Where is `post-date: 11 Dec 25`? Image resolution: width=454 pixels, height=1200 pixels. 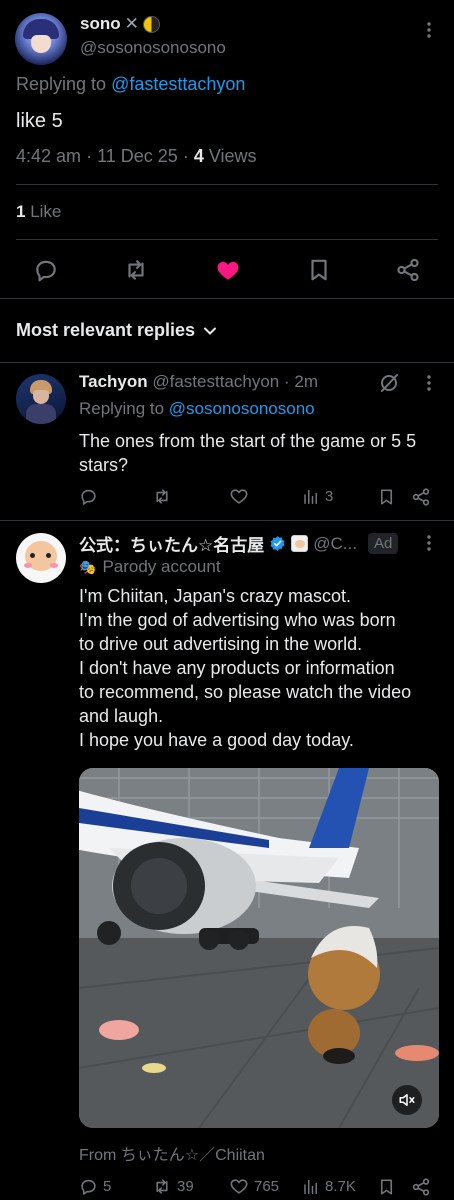
post-date: 11 Dec 25 is located at coordinates (137, 156).